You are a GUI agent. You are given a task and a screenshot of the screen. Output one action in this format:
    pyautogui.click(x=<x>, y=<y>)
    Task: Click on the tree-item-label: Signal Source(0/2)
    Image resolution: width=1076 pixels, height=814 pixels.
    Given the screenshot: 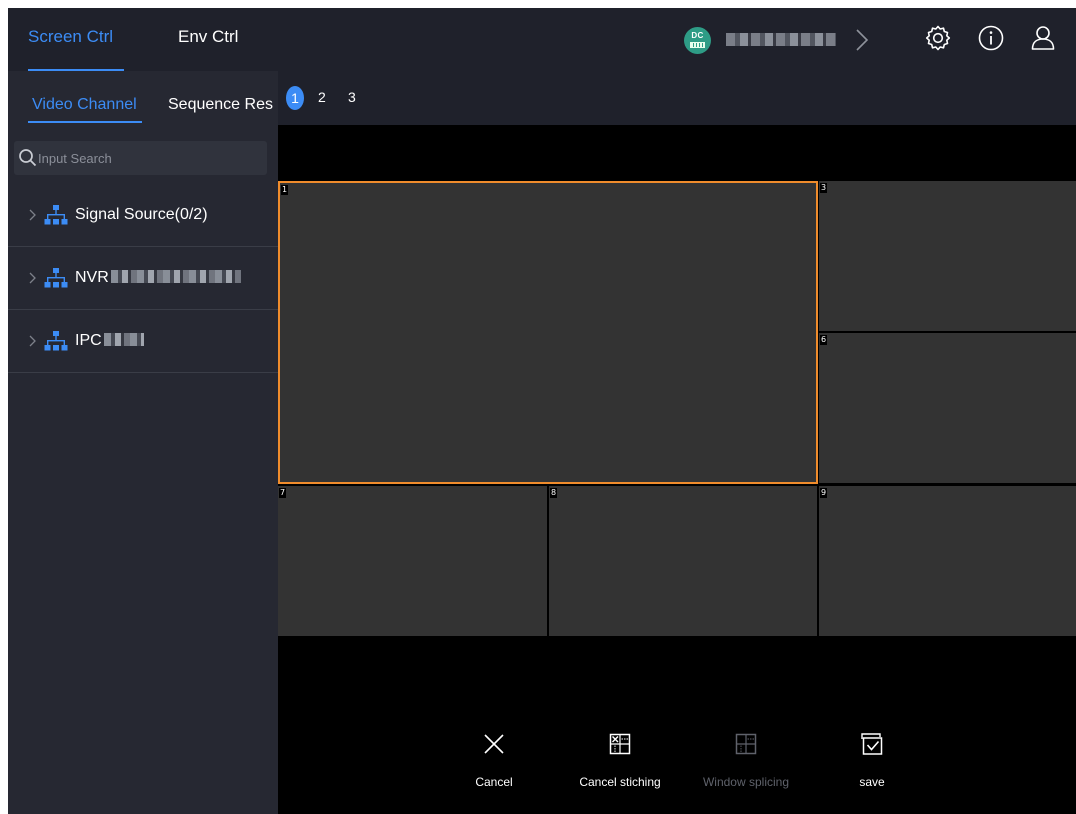 What is the action you would take?
    pyautogui.click(x=141, y=214)
    